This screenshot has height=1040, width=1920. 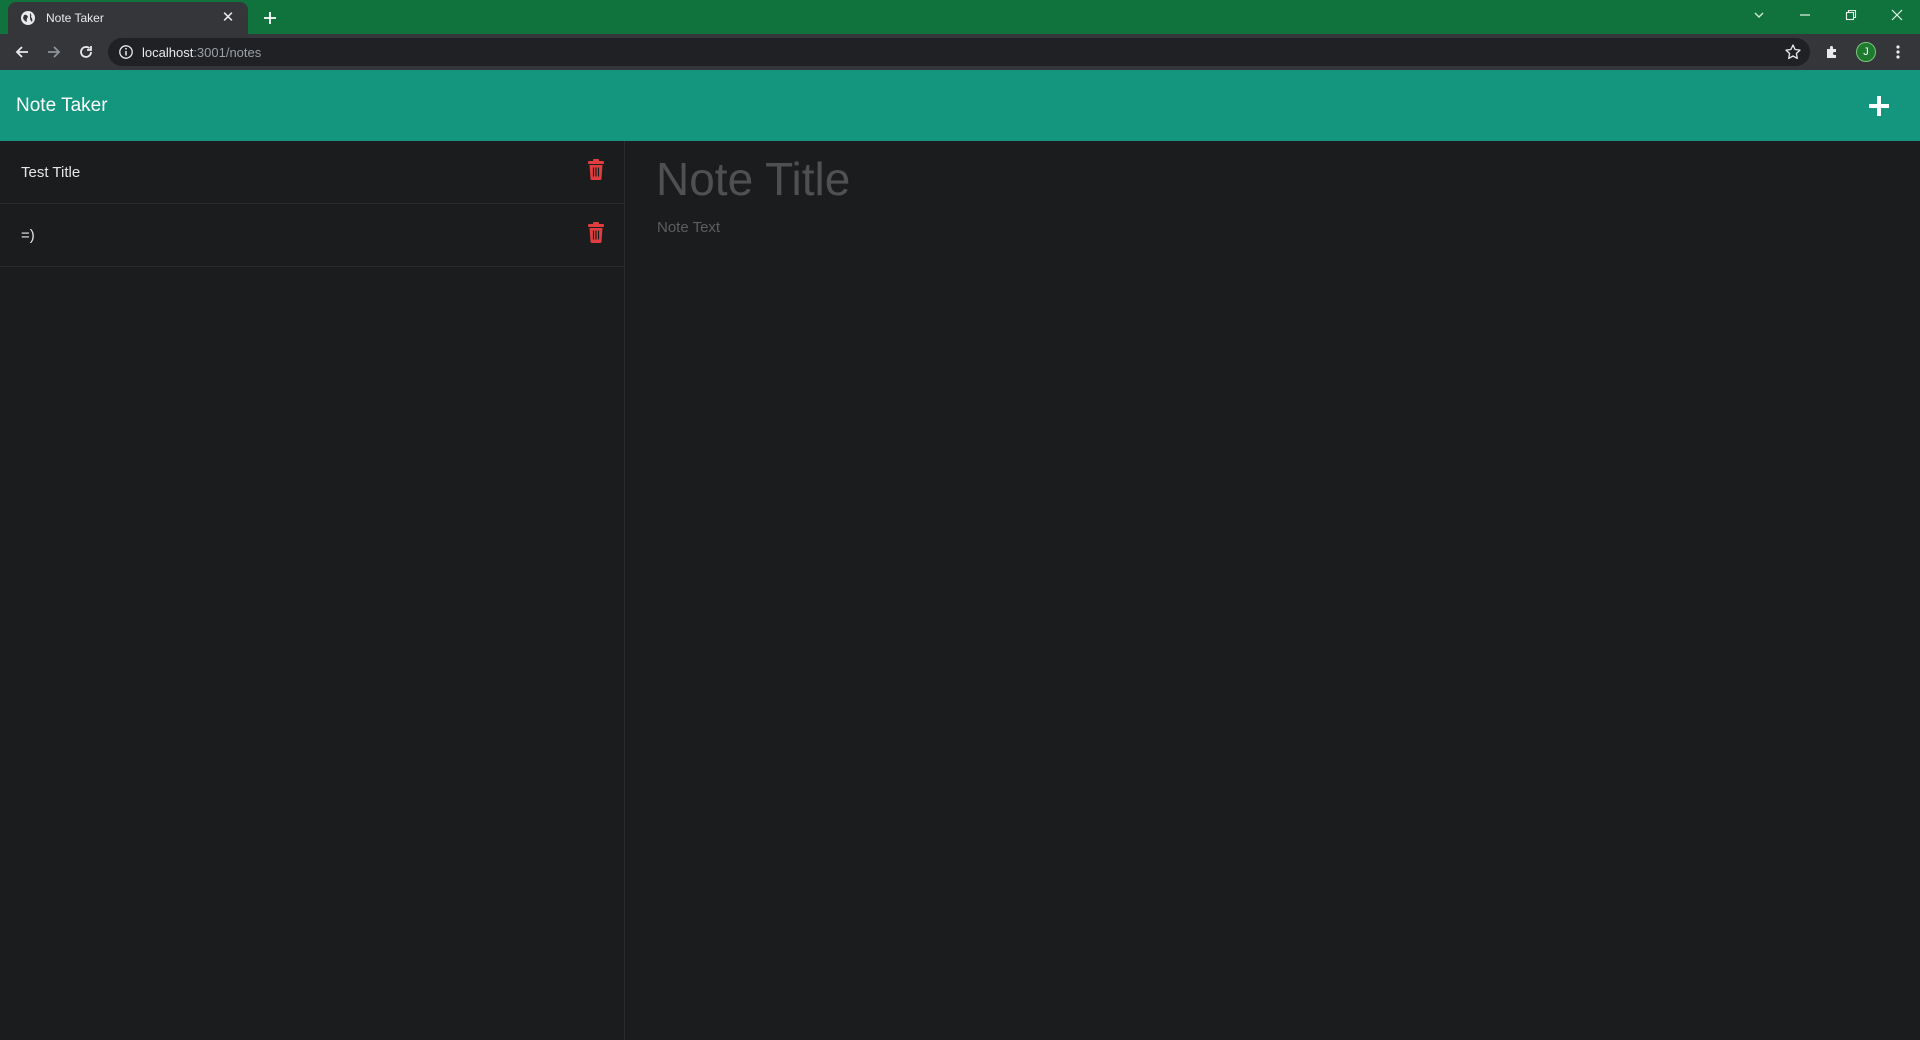 What do you see at coordinates (62, 105) in the screenshot?
I see `app-title: Note Taker` at bounding box center [62, 105].